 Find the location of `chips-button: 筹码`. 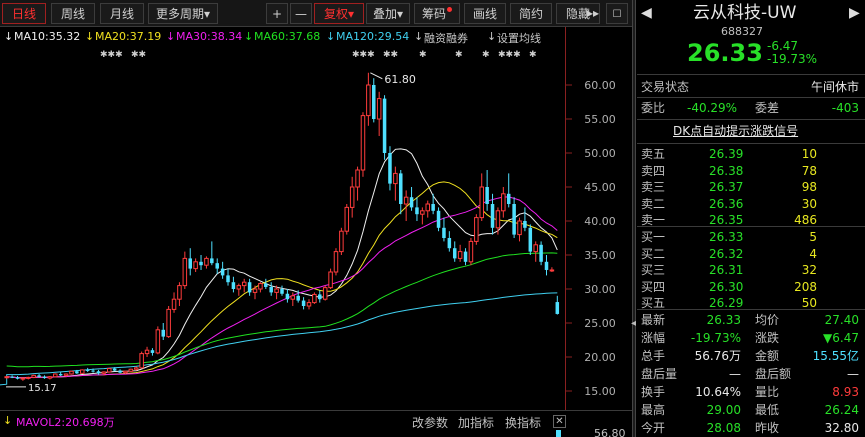

chips-button: 筹码 is located at coordinates (437, 13).